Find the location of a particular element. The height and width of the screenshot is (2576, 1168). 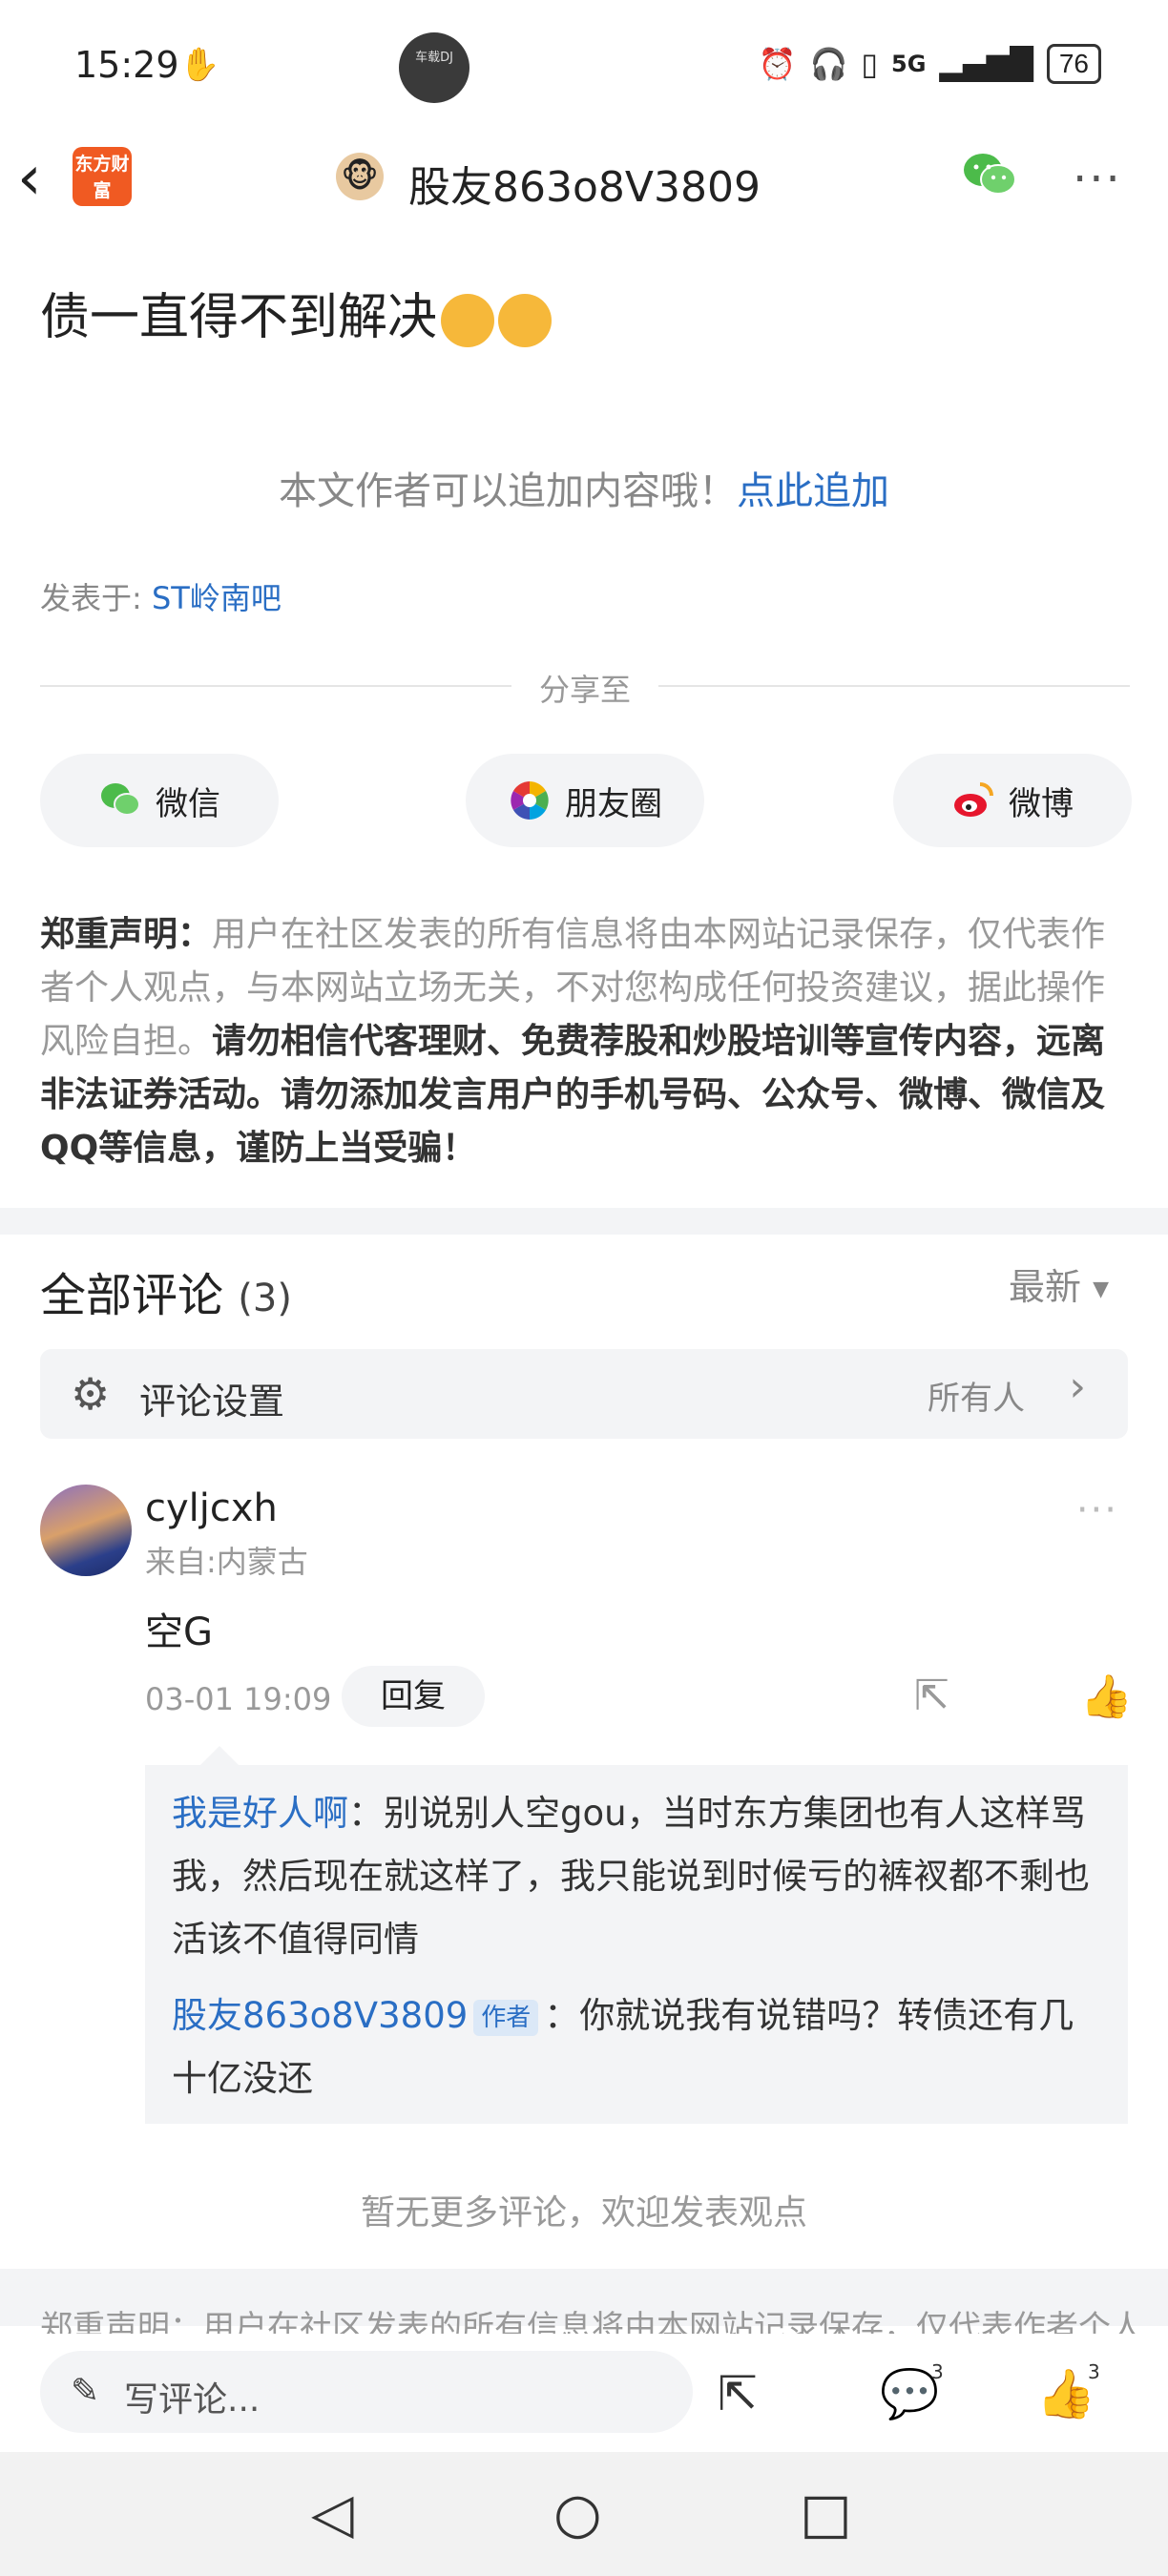

append-prompt-text: 本文作者可以追加内容哦！ is located at coordinates (508, 491).